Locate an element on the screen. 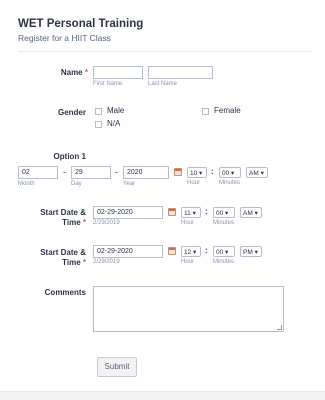 The image size is (325, 400). year-sublabel: Year is located at coordinates (129, 184).